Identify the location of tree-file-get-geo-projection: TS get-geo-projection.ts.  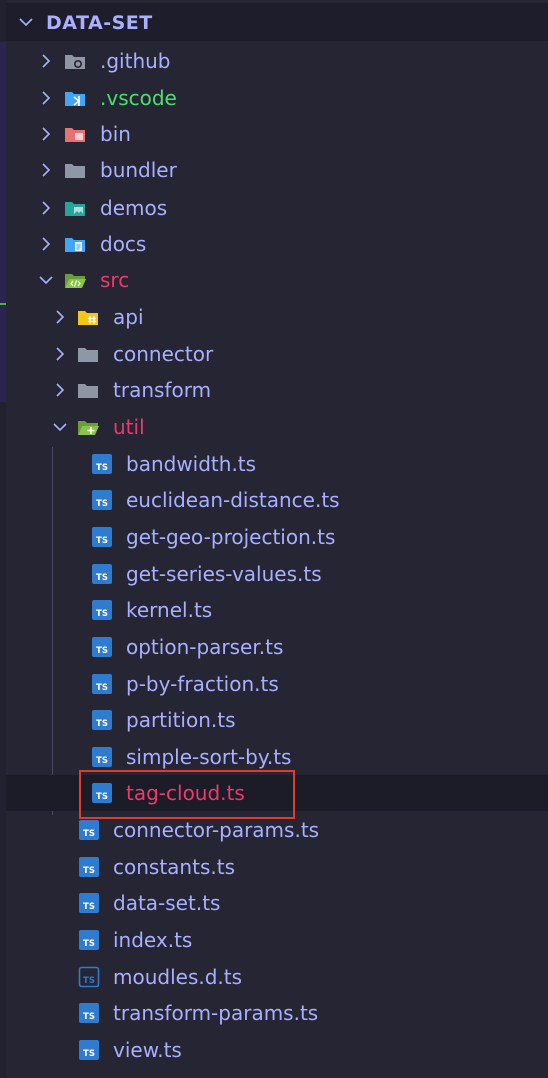
(277, 537).